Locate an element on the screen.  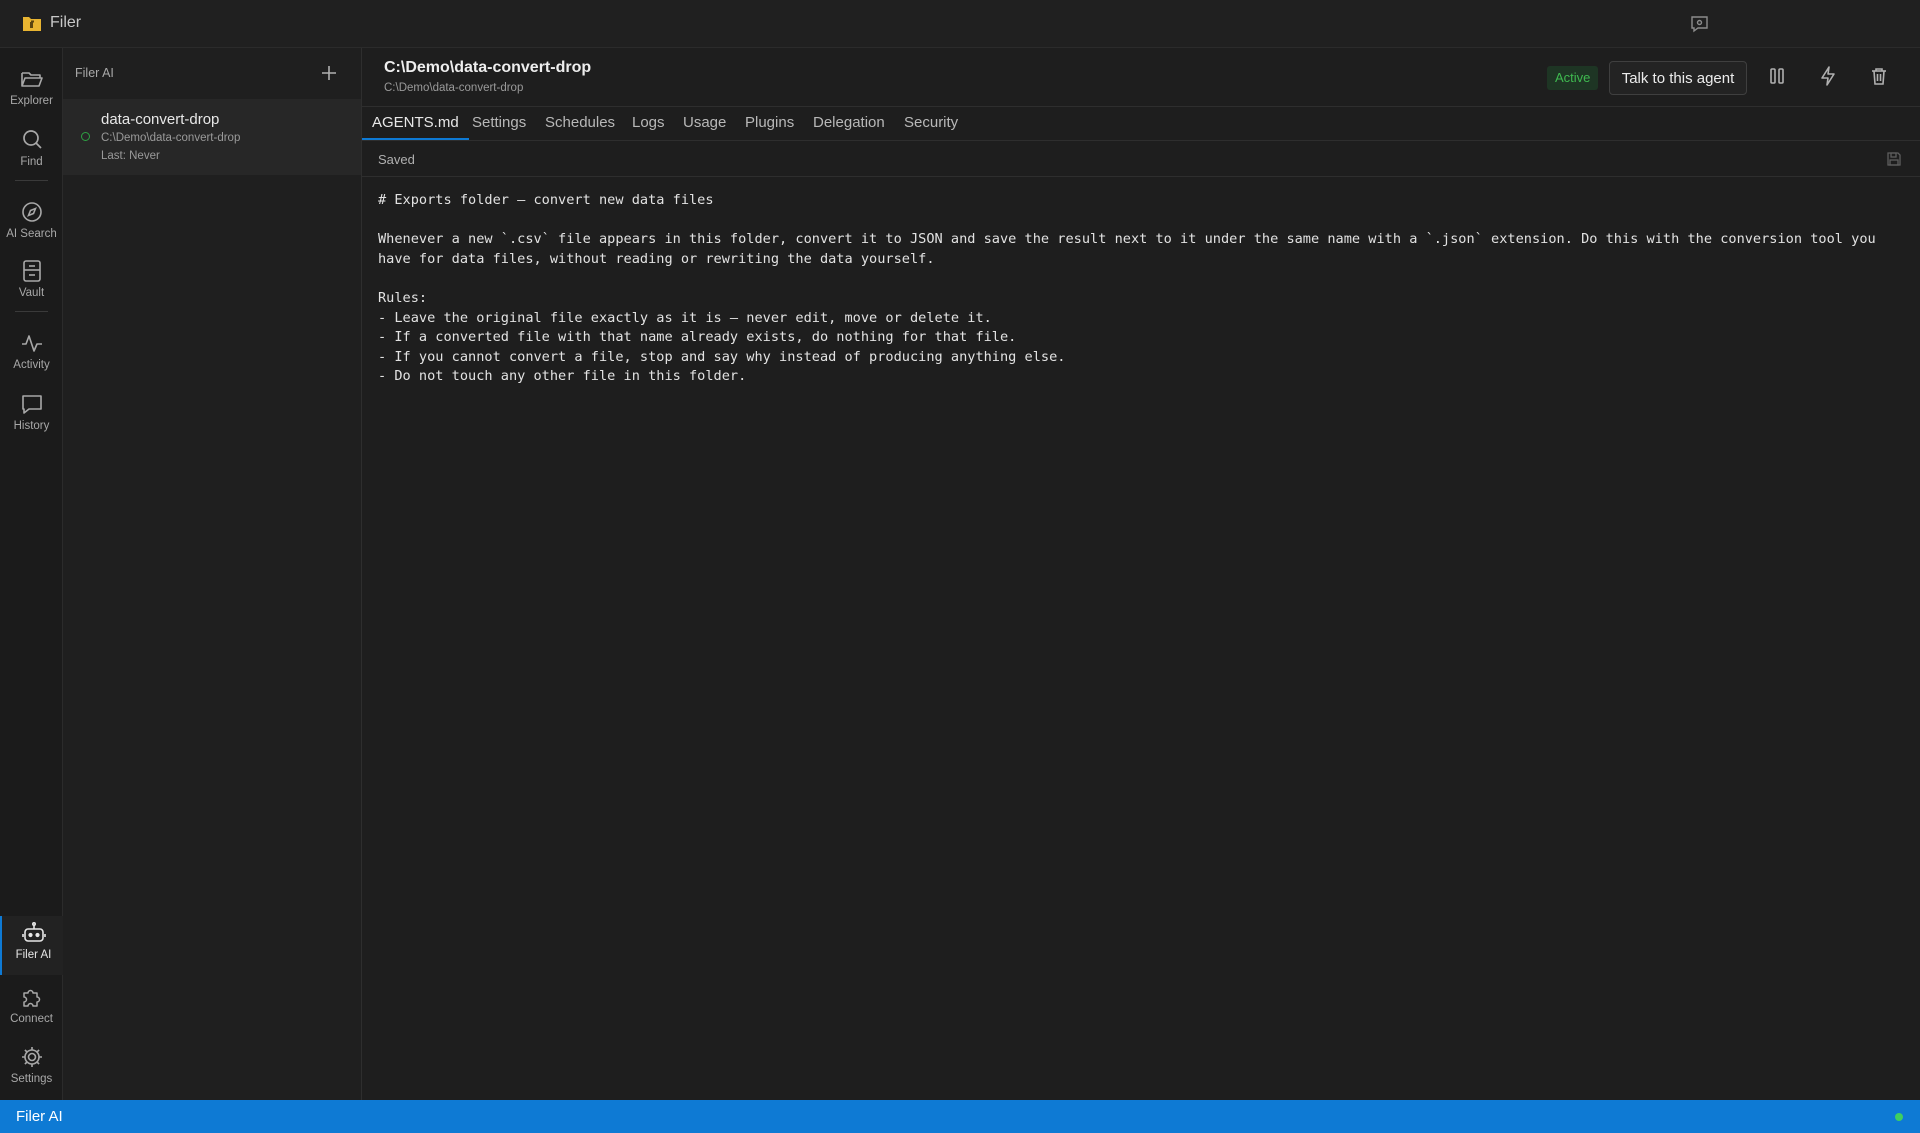
feedback-icon is located at coordinates (1699, 24).